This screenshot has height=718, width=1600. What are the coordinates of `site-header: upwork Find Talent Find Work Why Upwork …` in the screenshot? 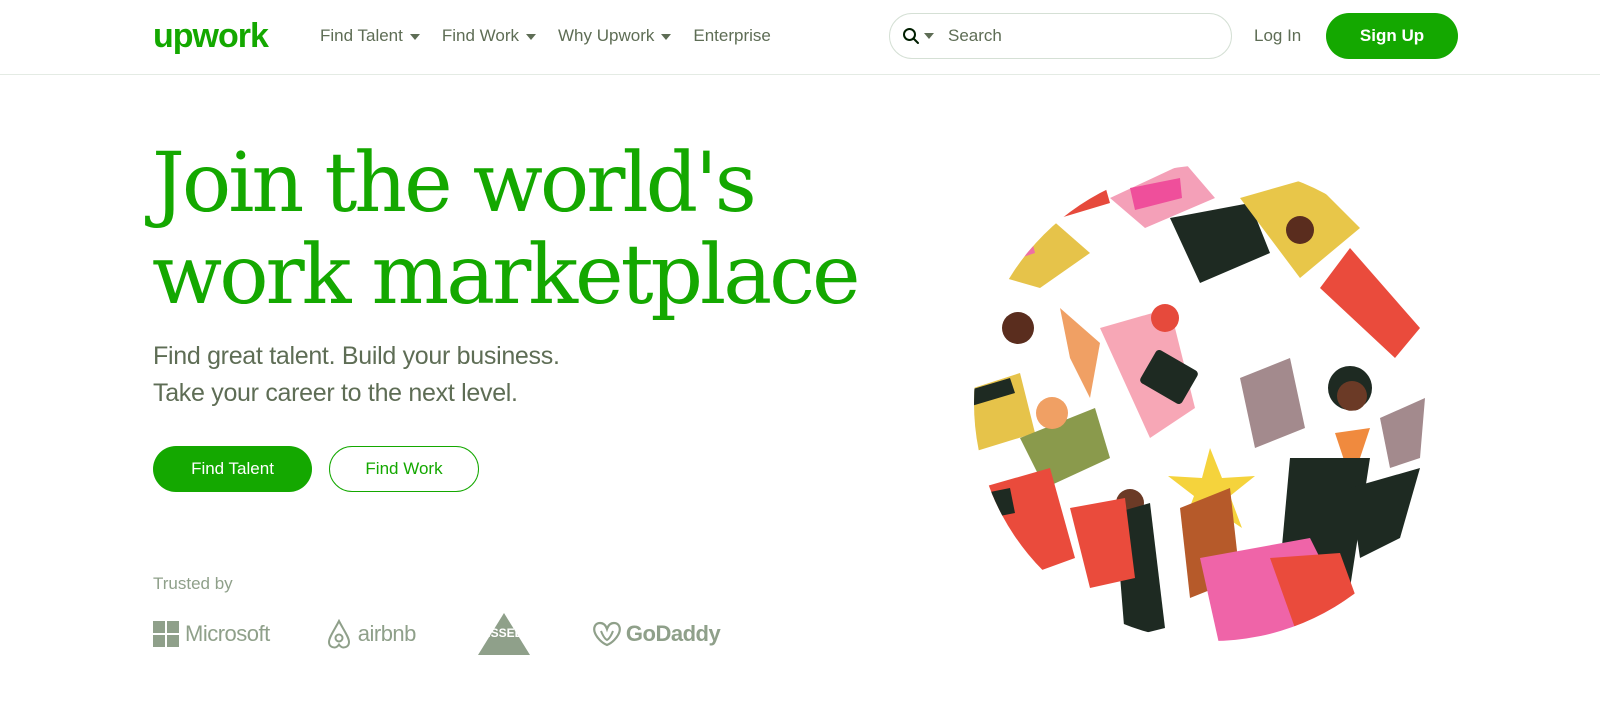 It's located at (800, 37).